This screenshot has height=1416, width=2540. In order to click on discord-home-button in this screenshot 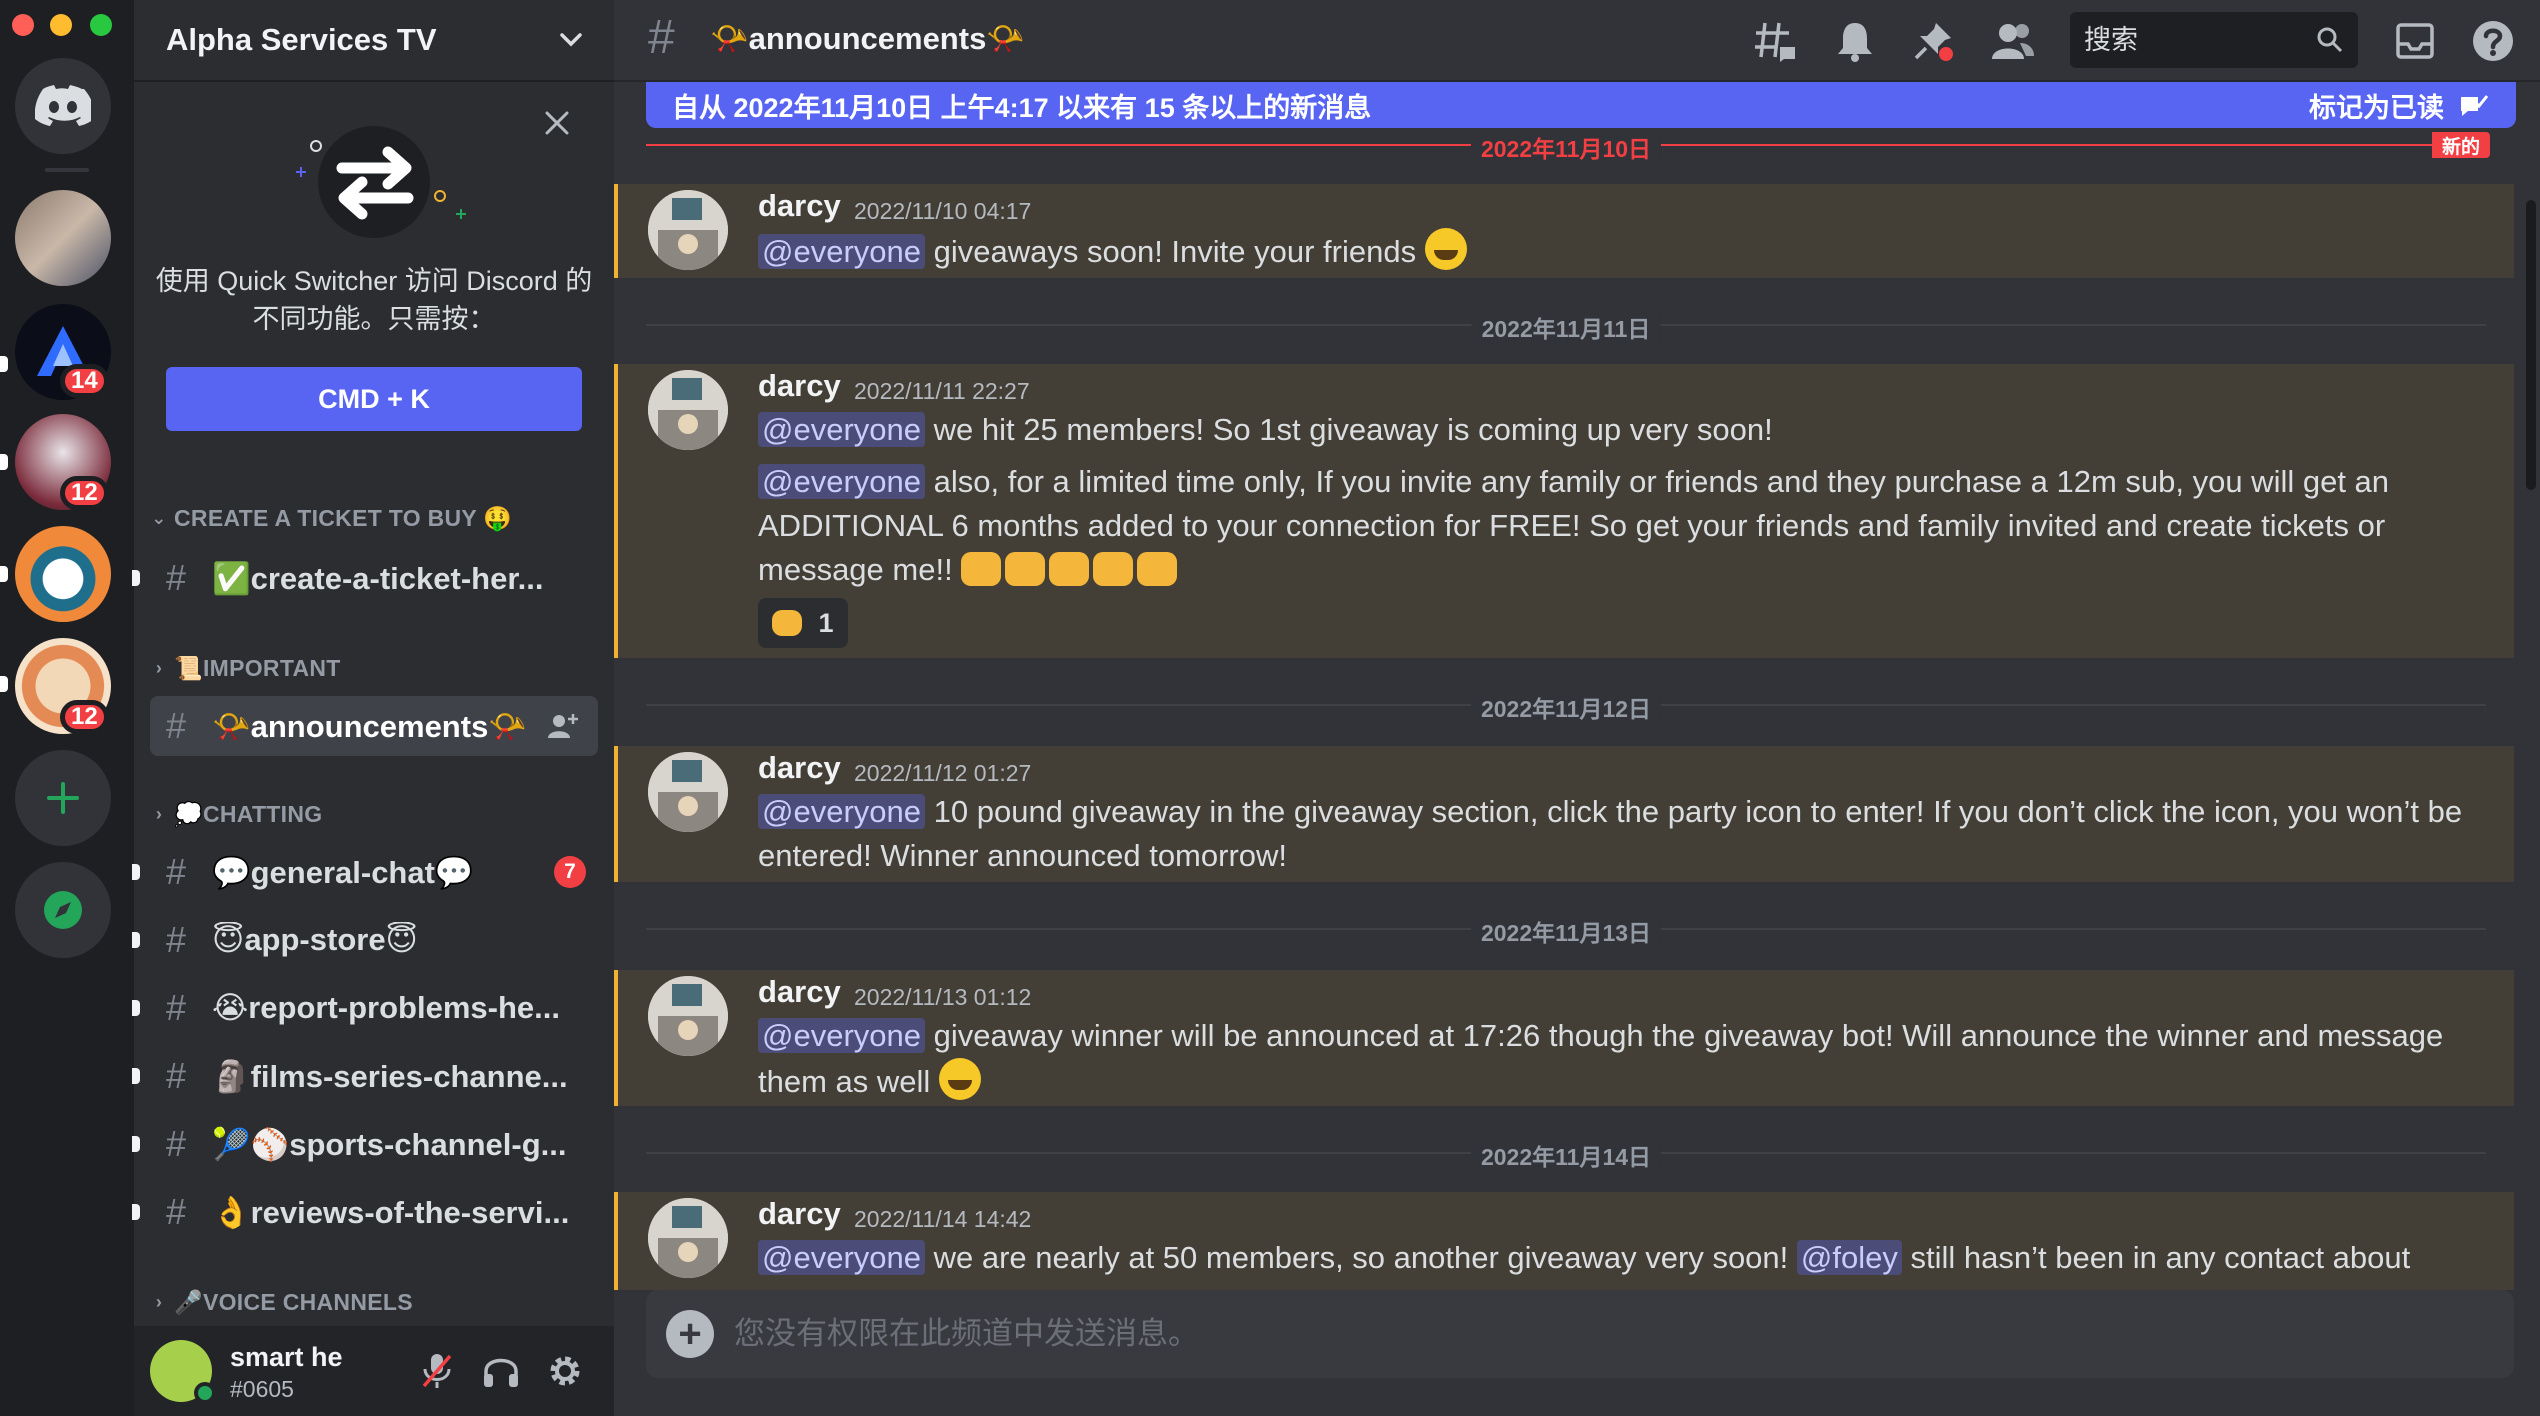, I will do `click(63, 106)`.